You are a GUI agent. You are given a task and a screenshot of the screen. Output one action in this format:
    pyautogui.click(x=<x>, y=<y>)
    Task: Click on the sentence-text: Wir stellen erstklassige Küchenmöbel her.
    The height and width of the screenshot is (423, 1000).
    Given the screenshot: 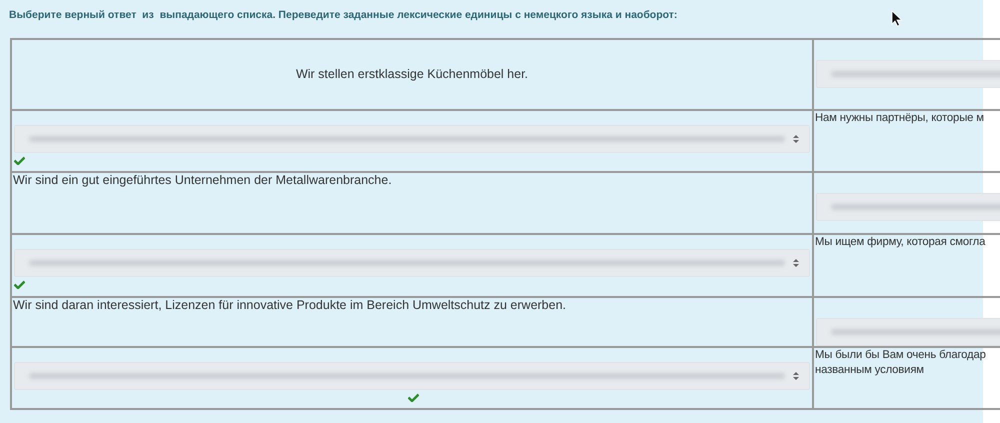 What is the action you would take?
    pyautogui.click(x=412, y=74)
    